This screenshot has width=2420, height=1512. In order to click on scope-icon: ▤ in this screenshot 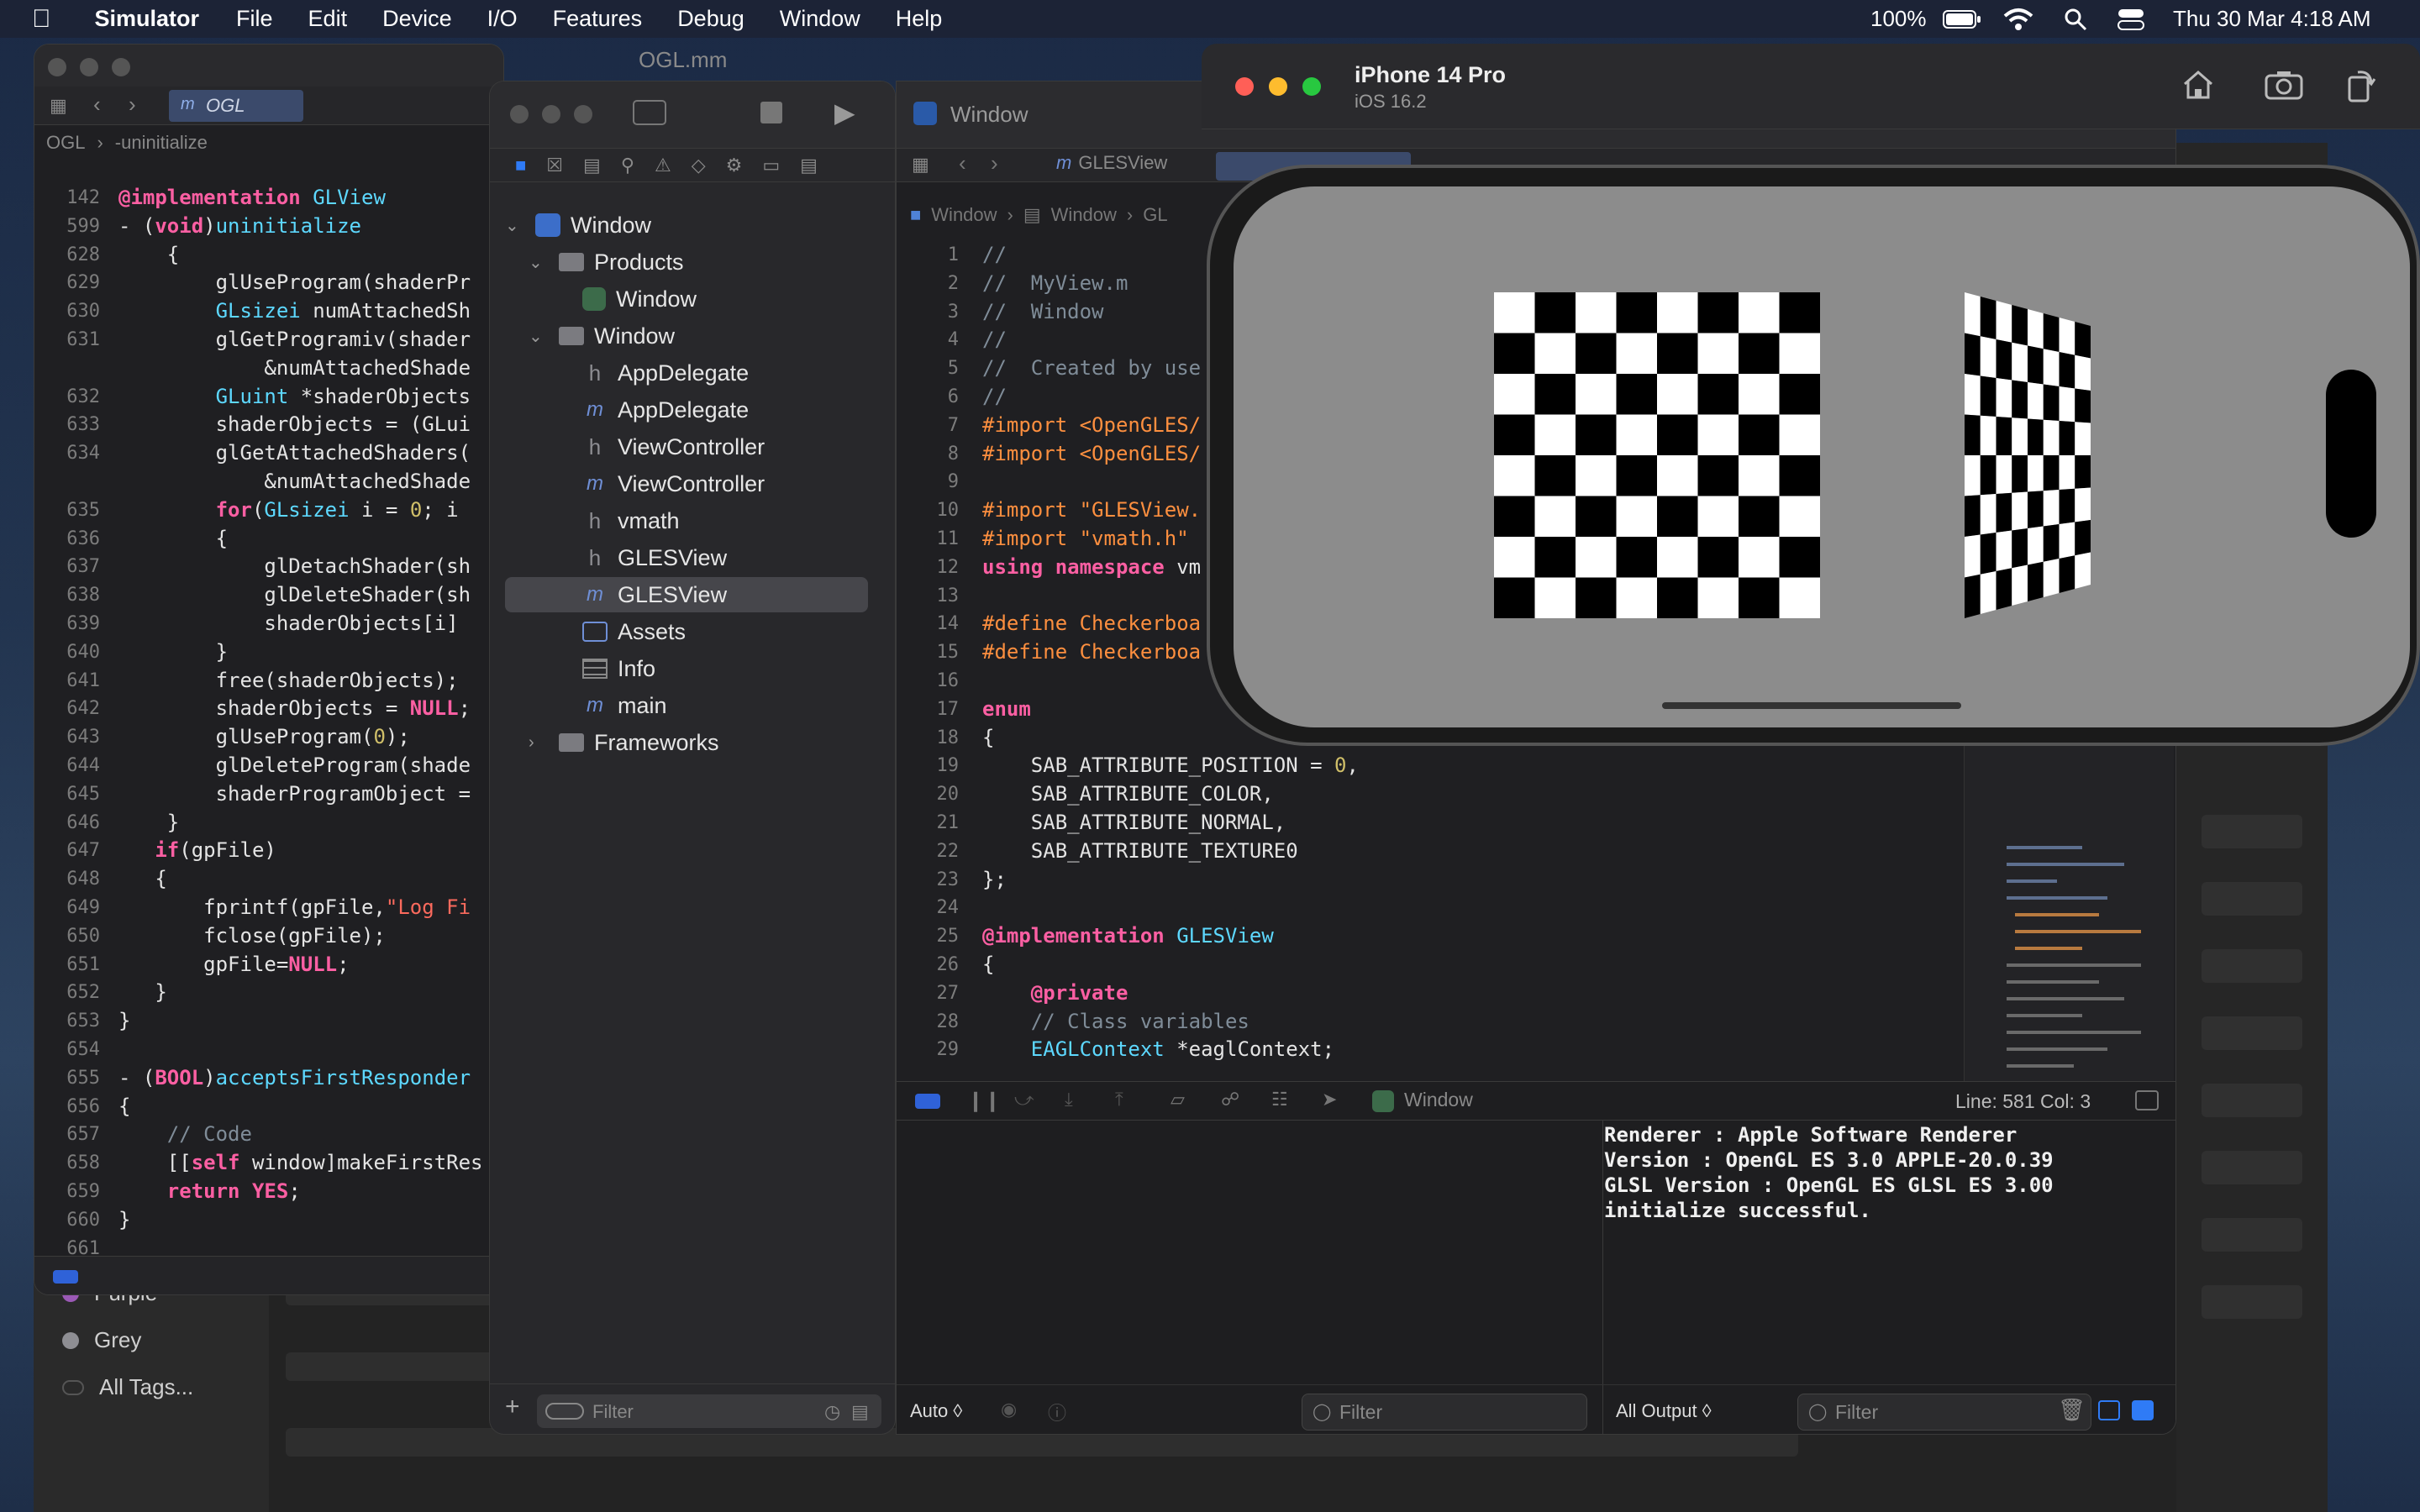, I will do `click(860, 1412)`.